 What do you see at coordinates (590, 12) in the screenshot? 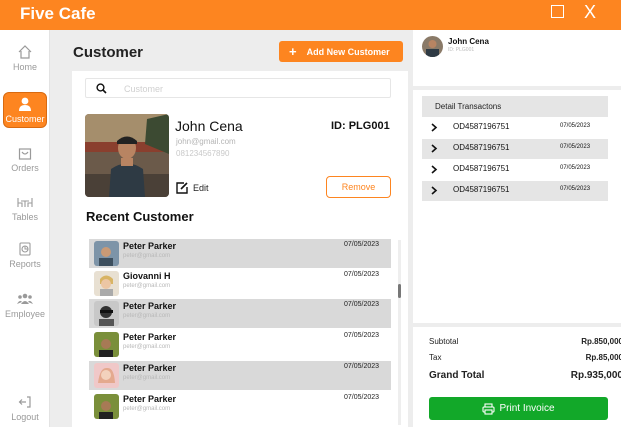
I see `close-icon: X` at bounding box center [590, 12].